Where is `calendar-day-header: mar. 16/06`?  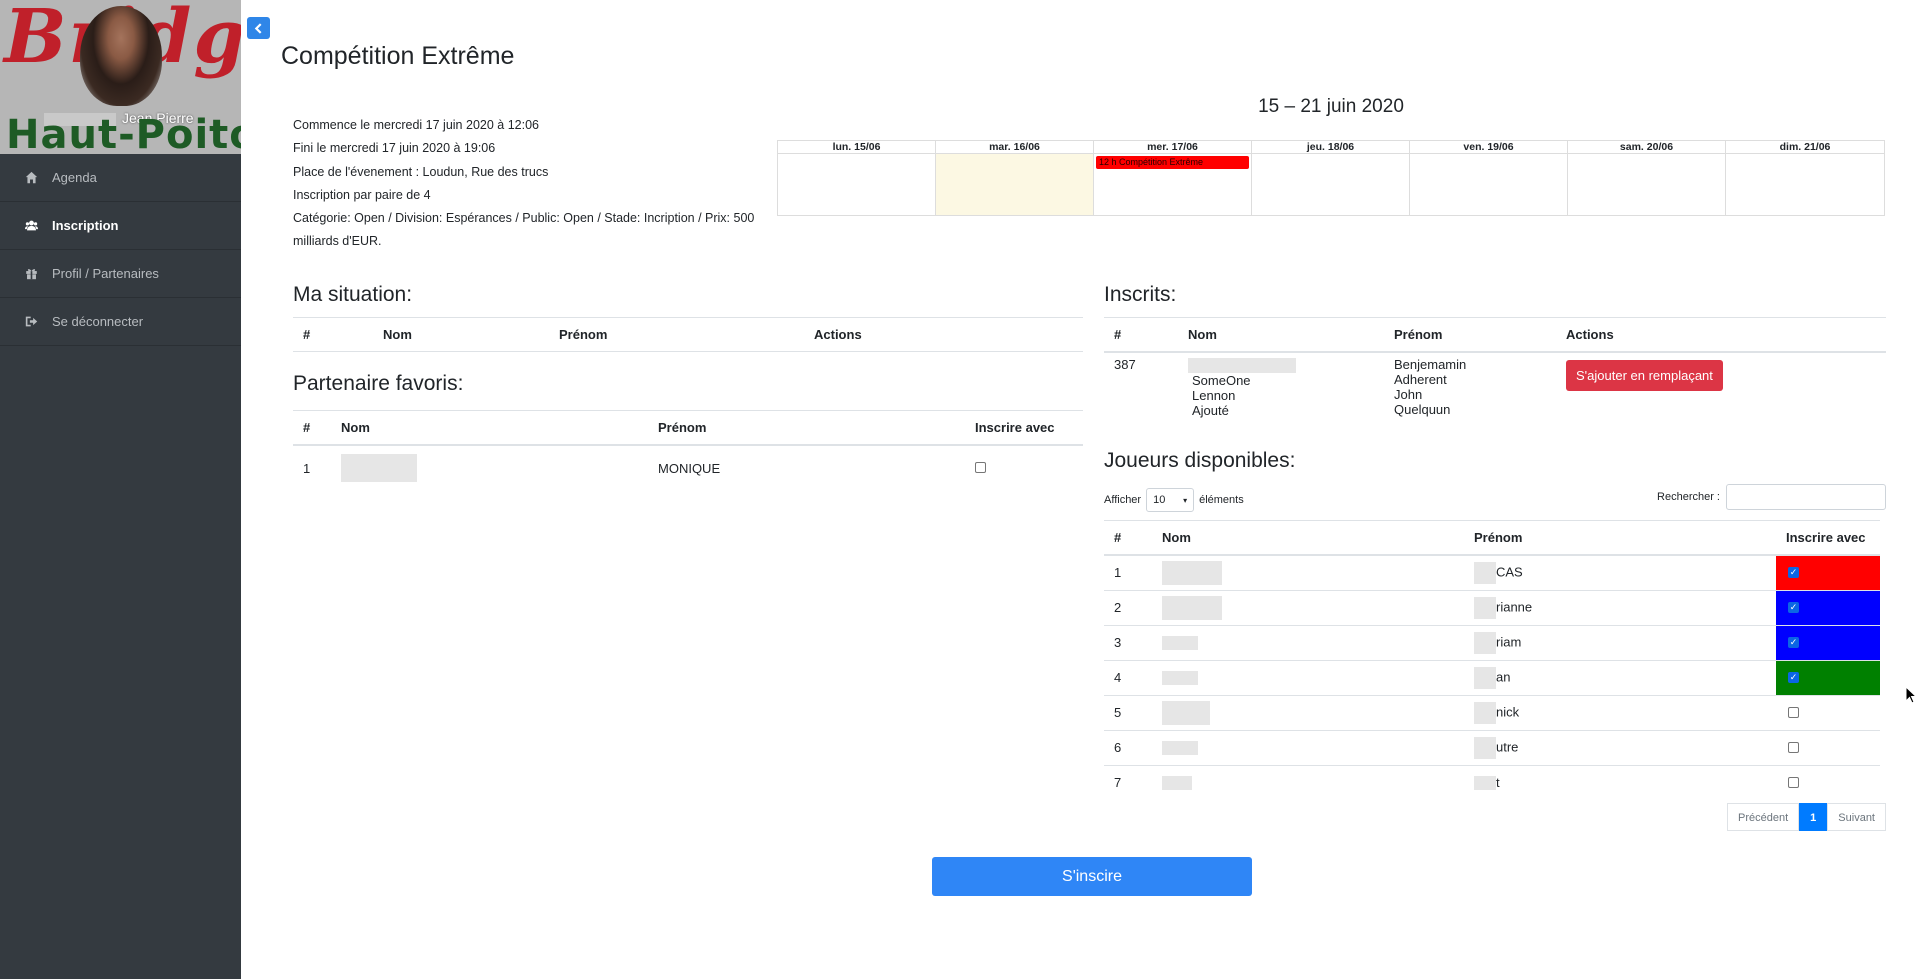
calendar-day-header: mar. 16/06 is located at coordinates (1014, 147).